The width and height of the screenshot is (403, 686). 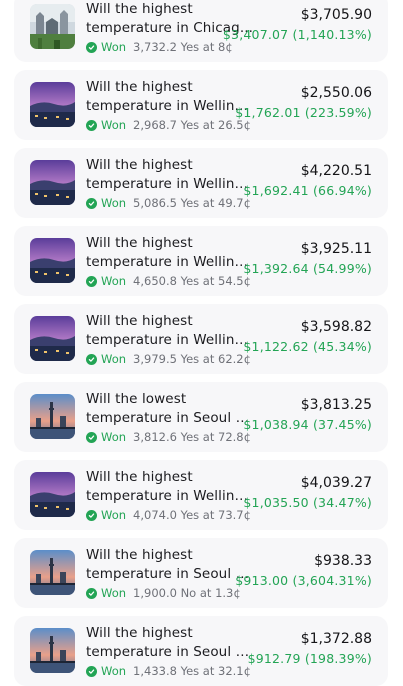 What do you see at coordinates (187, 593) in the screenshot?
I see `shares-info: 1,900.0 No at 1.3¢` at bounding box center [187, 593].